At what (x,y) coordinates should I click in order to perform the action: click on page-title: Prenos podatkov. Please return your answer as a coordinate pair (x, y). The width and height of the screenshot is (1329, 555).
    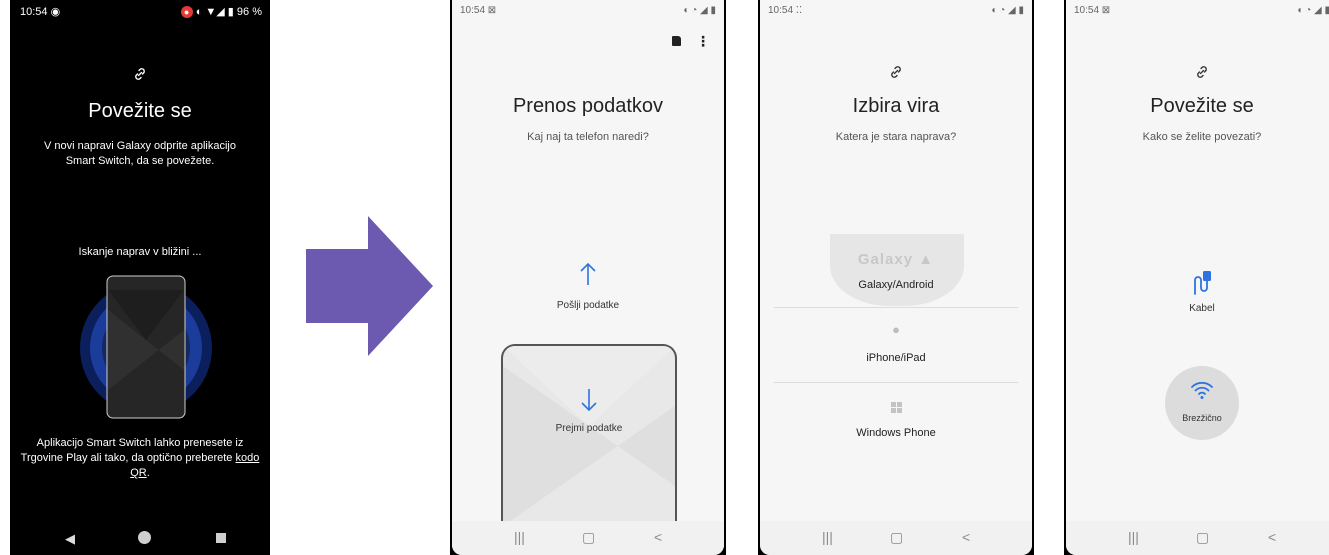
    Looking at the image, I should click on (588, 106).